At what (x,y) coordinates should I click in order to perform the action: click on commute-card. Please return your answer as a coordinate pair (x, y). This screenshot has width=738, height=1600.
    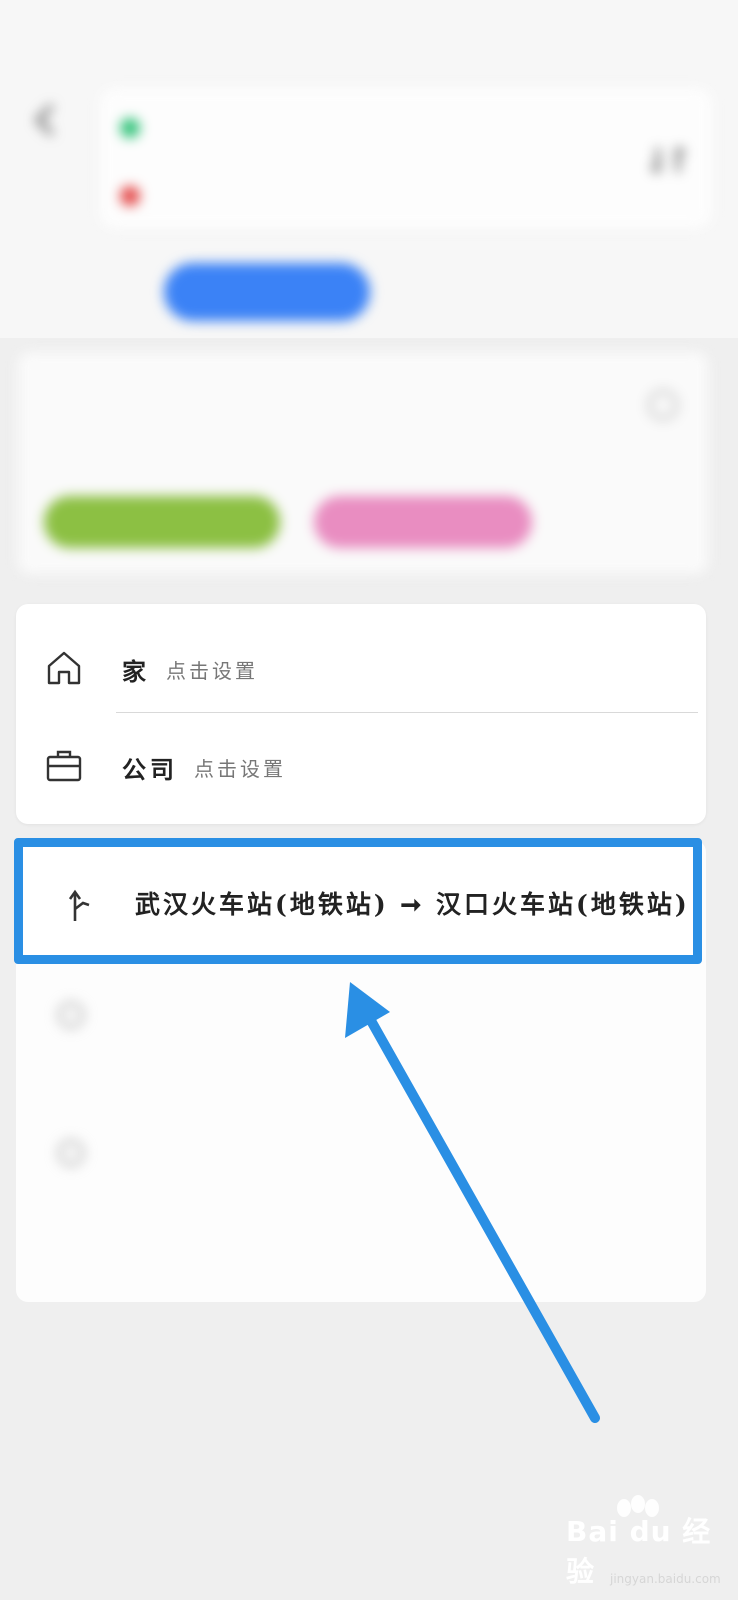
    Looking at the image, I should click on (363, 463).